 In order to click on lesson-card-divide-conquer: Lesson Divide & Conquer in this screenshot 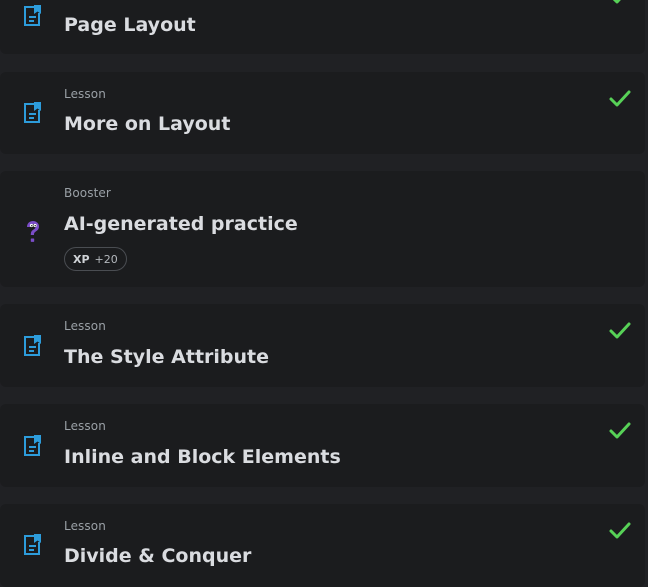, I will do `click(322, 545)`.